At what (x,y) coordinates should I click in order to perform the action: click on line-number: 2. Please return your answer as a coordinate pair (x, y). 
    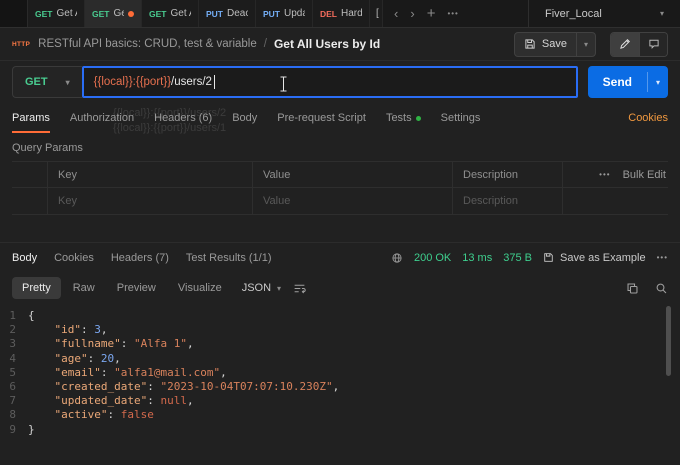
    Looking at the image, I should click on (12, 330).